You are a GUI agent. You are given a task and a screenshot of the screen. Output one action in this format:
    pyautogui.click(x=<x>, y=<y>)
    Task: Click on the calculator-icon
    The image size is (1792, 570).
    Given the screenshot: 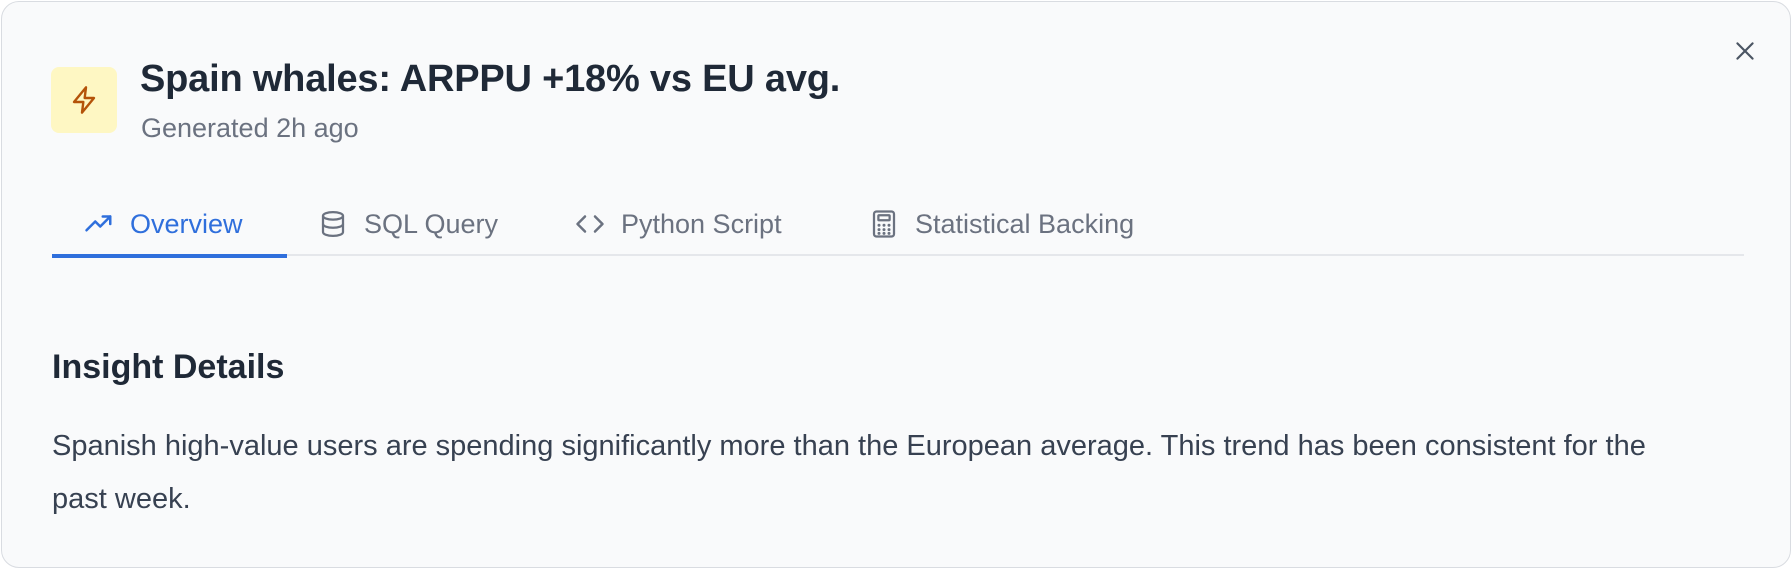 What is the action you would take?
    pyautogui.click(x=884, y=224)
    